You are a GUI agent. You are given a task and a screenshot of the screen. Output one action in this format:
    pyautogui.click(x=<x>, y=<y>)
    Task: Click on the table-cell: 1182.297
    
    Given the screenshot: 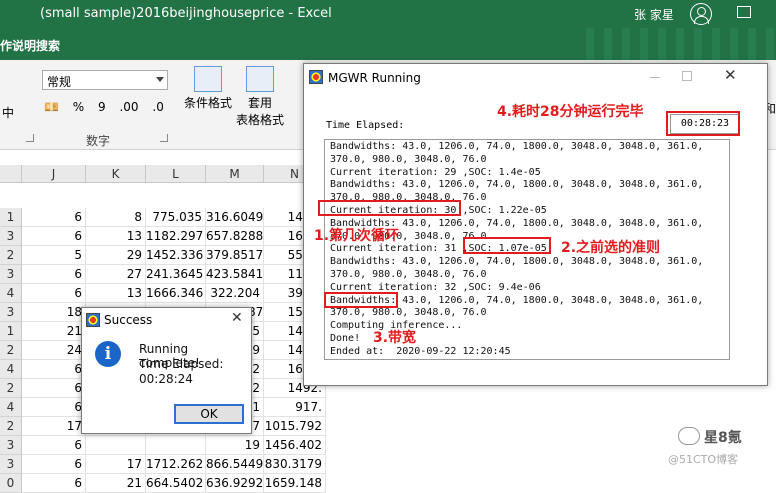 What is the action you would take?
    pyautogui.click(x=176, y=236)
    